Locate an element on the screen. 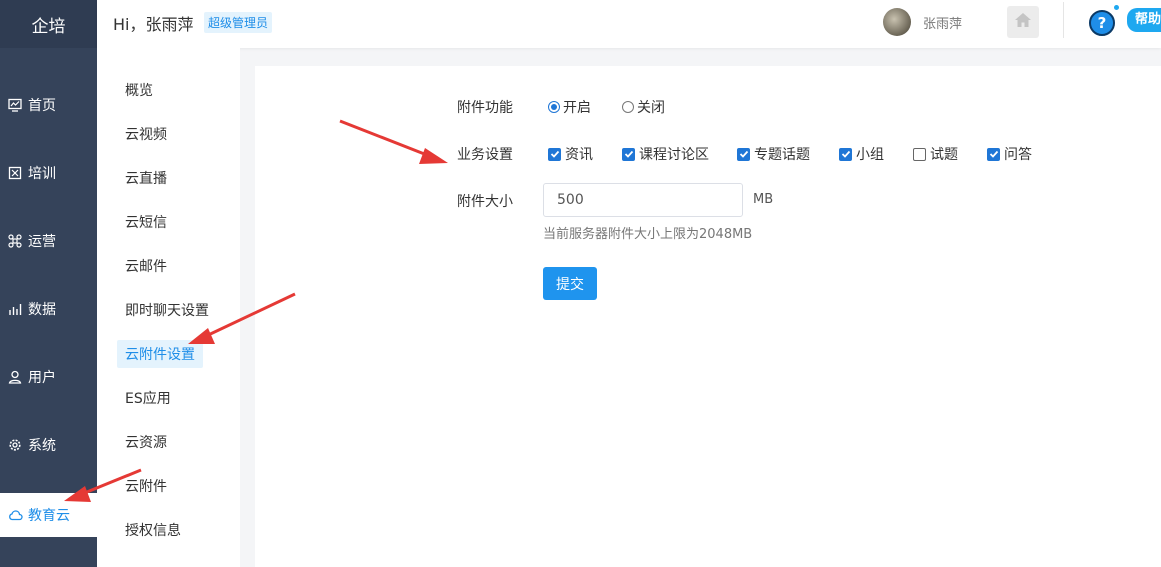  book-icon is located at coordinates (15, 173).